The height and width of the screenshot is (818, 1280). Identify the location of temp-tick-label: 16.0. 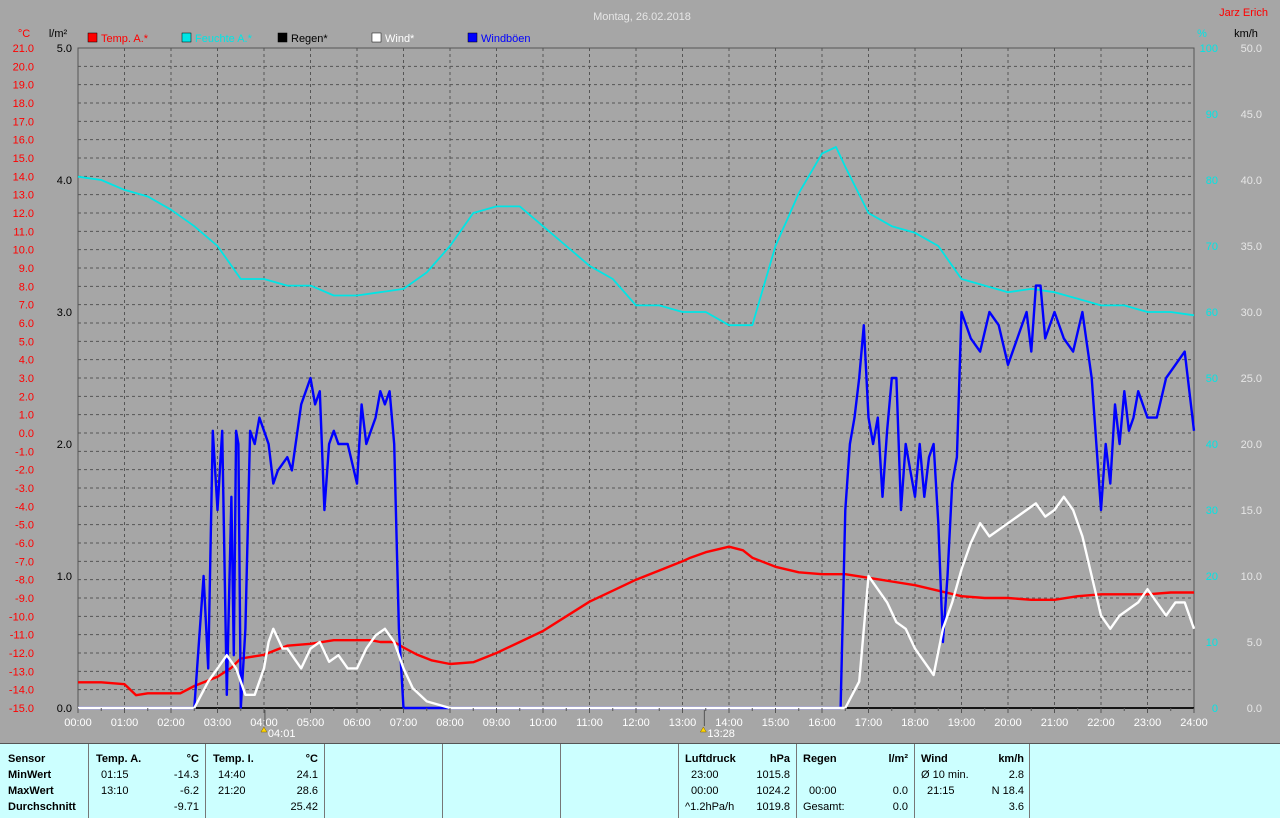
(23, 141).